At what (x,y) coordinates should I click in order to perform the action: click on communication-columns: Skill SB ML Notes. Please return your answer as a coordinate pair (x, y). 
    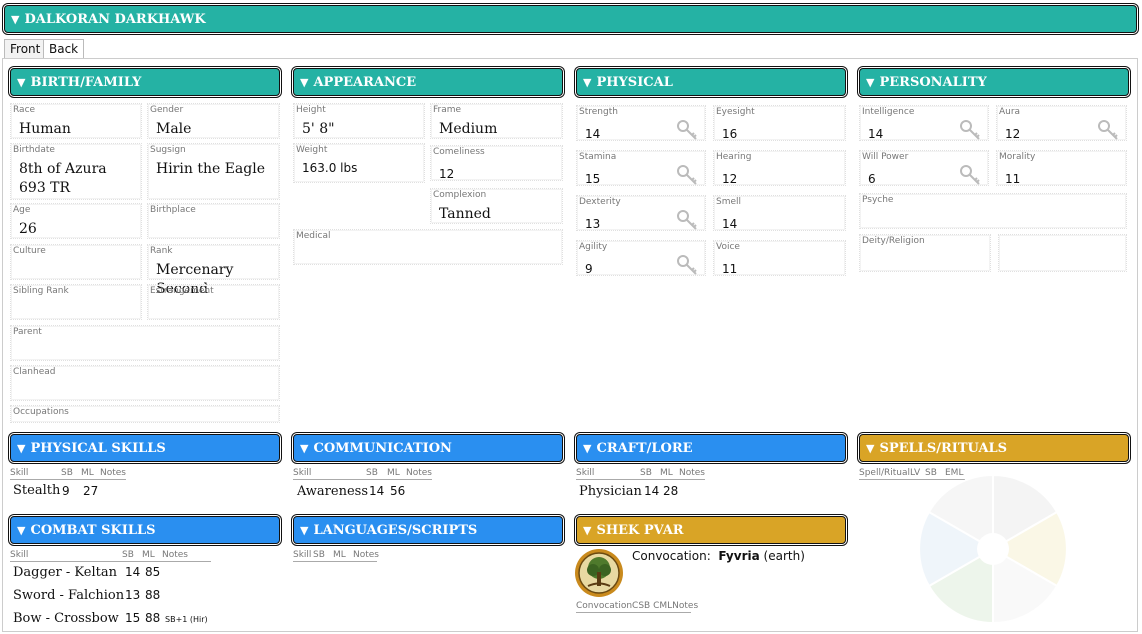
    Looking at the image, I should click on (362, 474).